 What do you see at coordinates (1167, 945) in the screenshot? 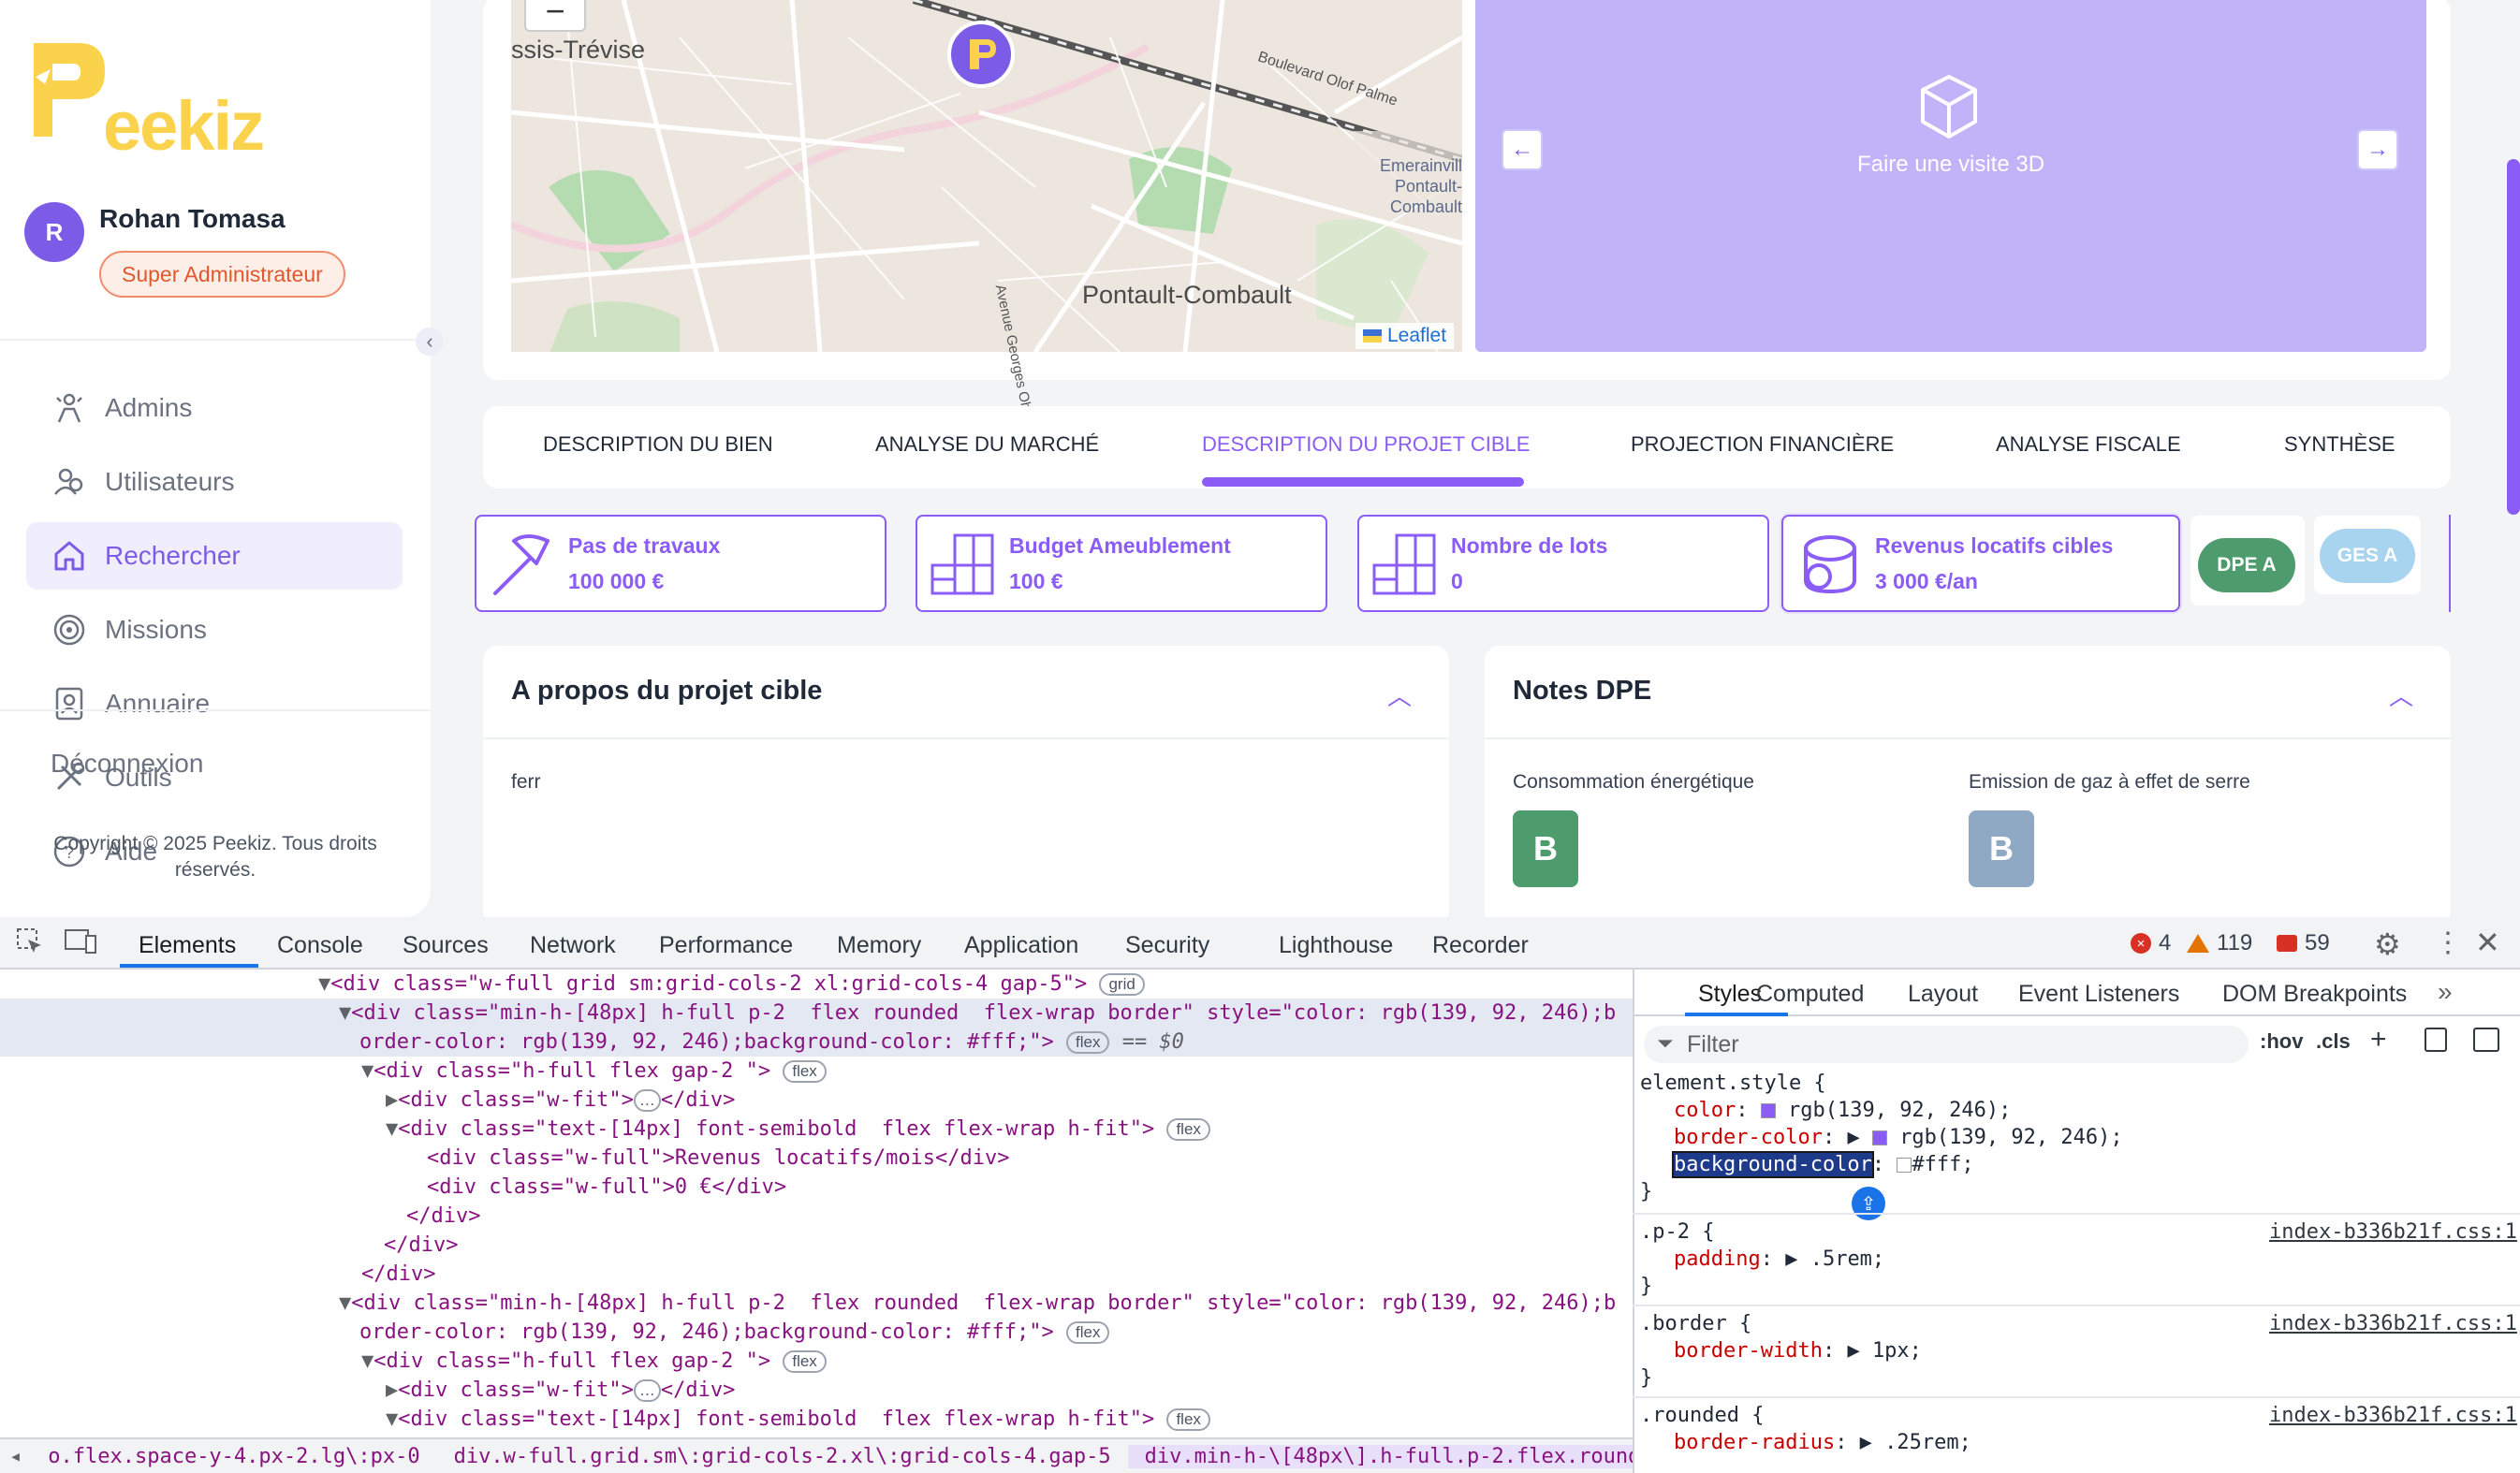
I see `devtools-tab-security: Security` at bounding box center [1167, 945].